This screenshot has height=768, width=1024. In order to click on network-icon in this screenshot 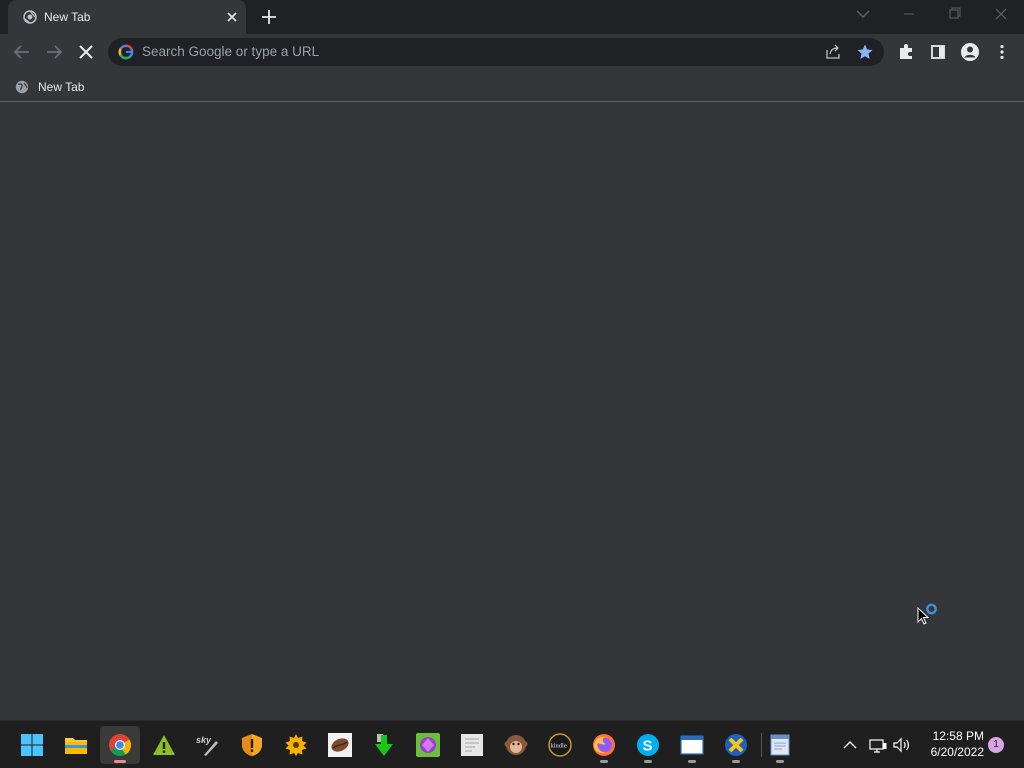, I will do `click(878, 745)`.